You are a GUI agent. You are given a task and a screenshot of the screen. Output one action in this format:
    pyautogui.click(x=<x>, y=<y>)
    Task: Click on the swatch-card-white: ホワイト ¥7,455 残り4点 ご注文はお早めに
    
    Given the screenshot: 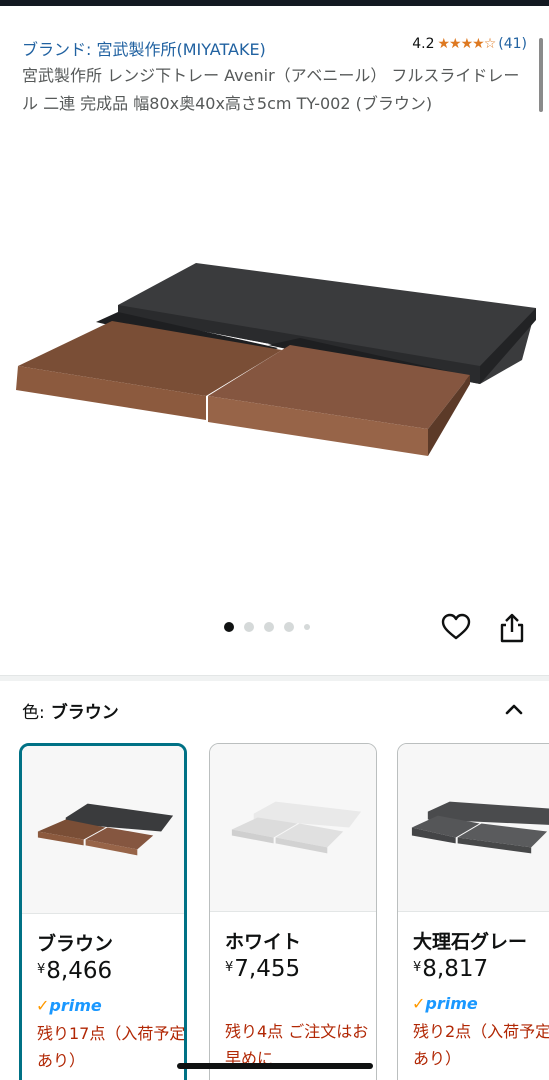 What is the action you would take?
    pyautogui.click(x=293, y=911)
    